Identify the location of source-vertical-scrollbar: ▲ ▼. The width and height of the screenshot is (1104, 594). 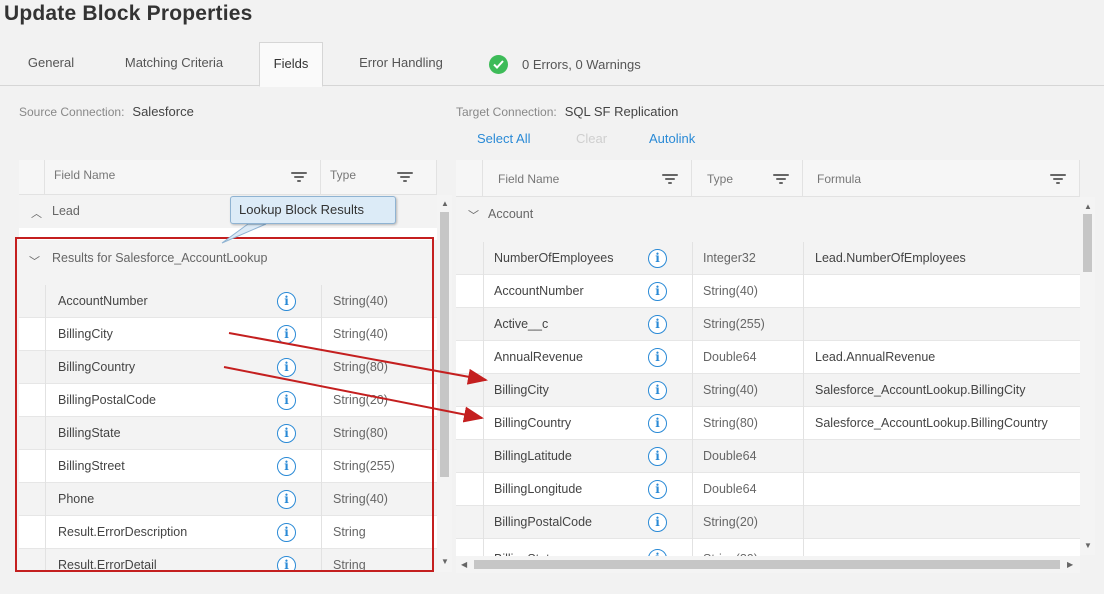
(444, 383).